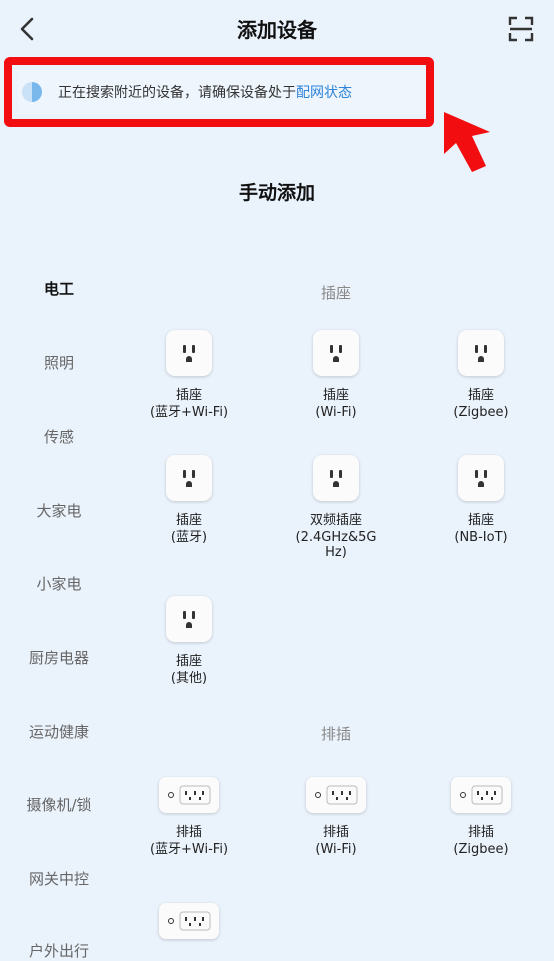 The width and height of the screenshot is (554, 961). What do you see at coordinates (59, 288) in the screenshot?
I see `sidebar-item-electrical: 电工` at bounding box center [59, 288].